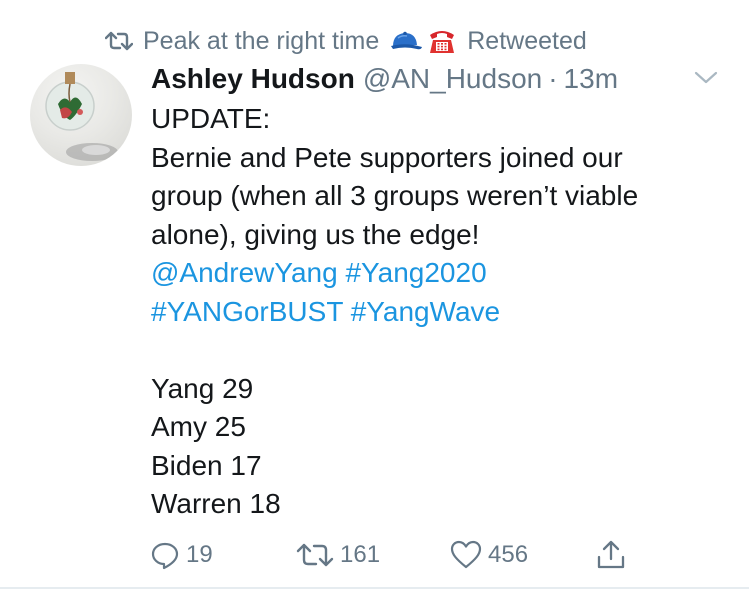 Image resolution: width=749 pixels, height=595 pixels. What do you see at coordinates (442, 41) in the screenshot?
I see `telephone-emoji` at bounding box center [442, 41].